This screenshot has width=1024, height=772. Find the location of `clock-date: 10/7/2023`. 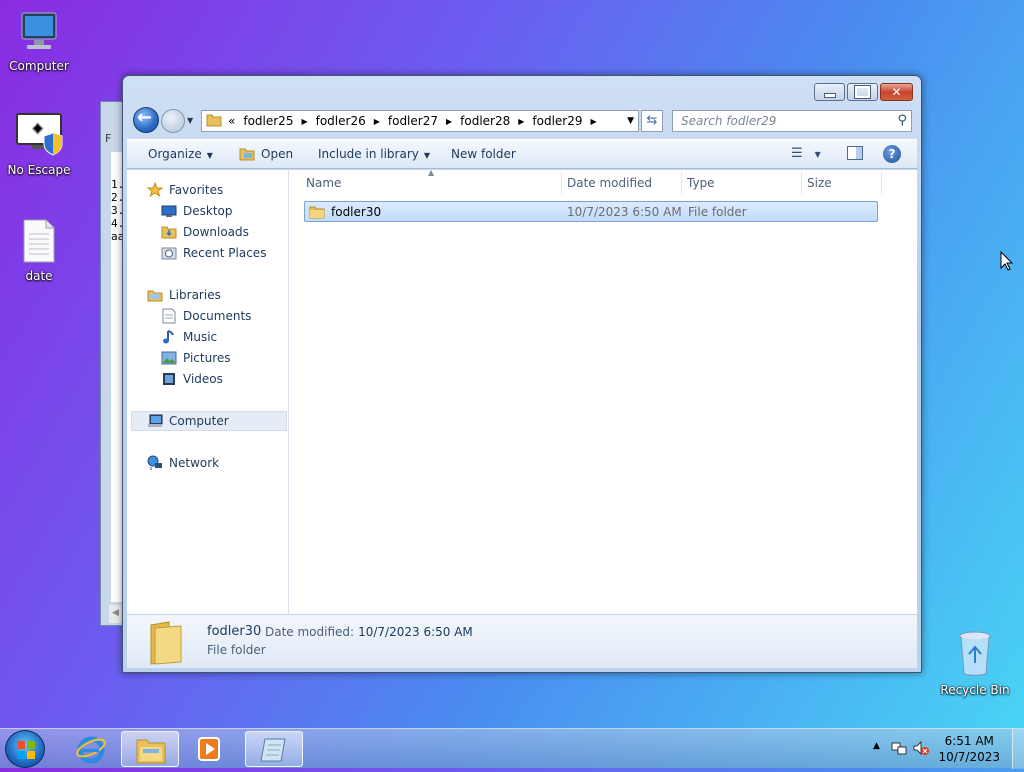

clock-date: 10/7/2023 is located at coordinates (969, 757).